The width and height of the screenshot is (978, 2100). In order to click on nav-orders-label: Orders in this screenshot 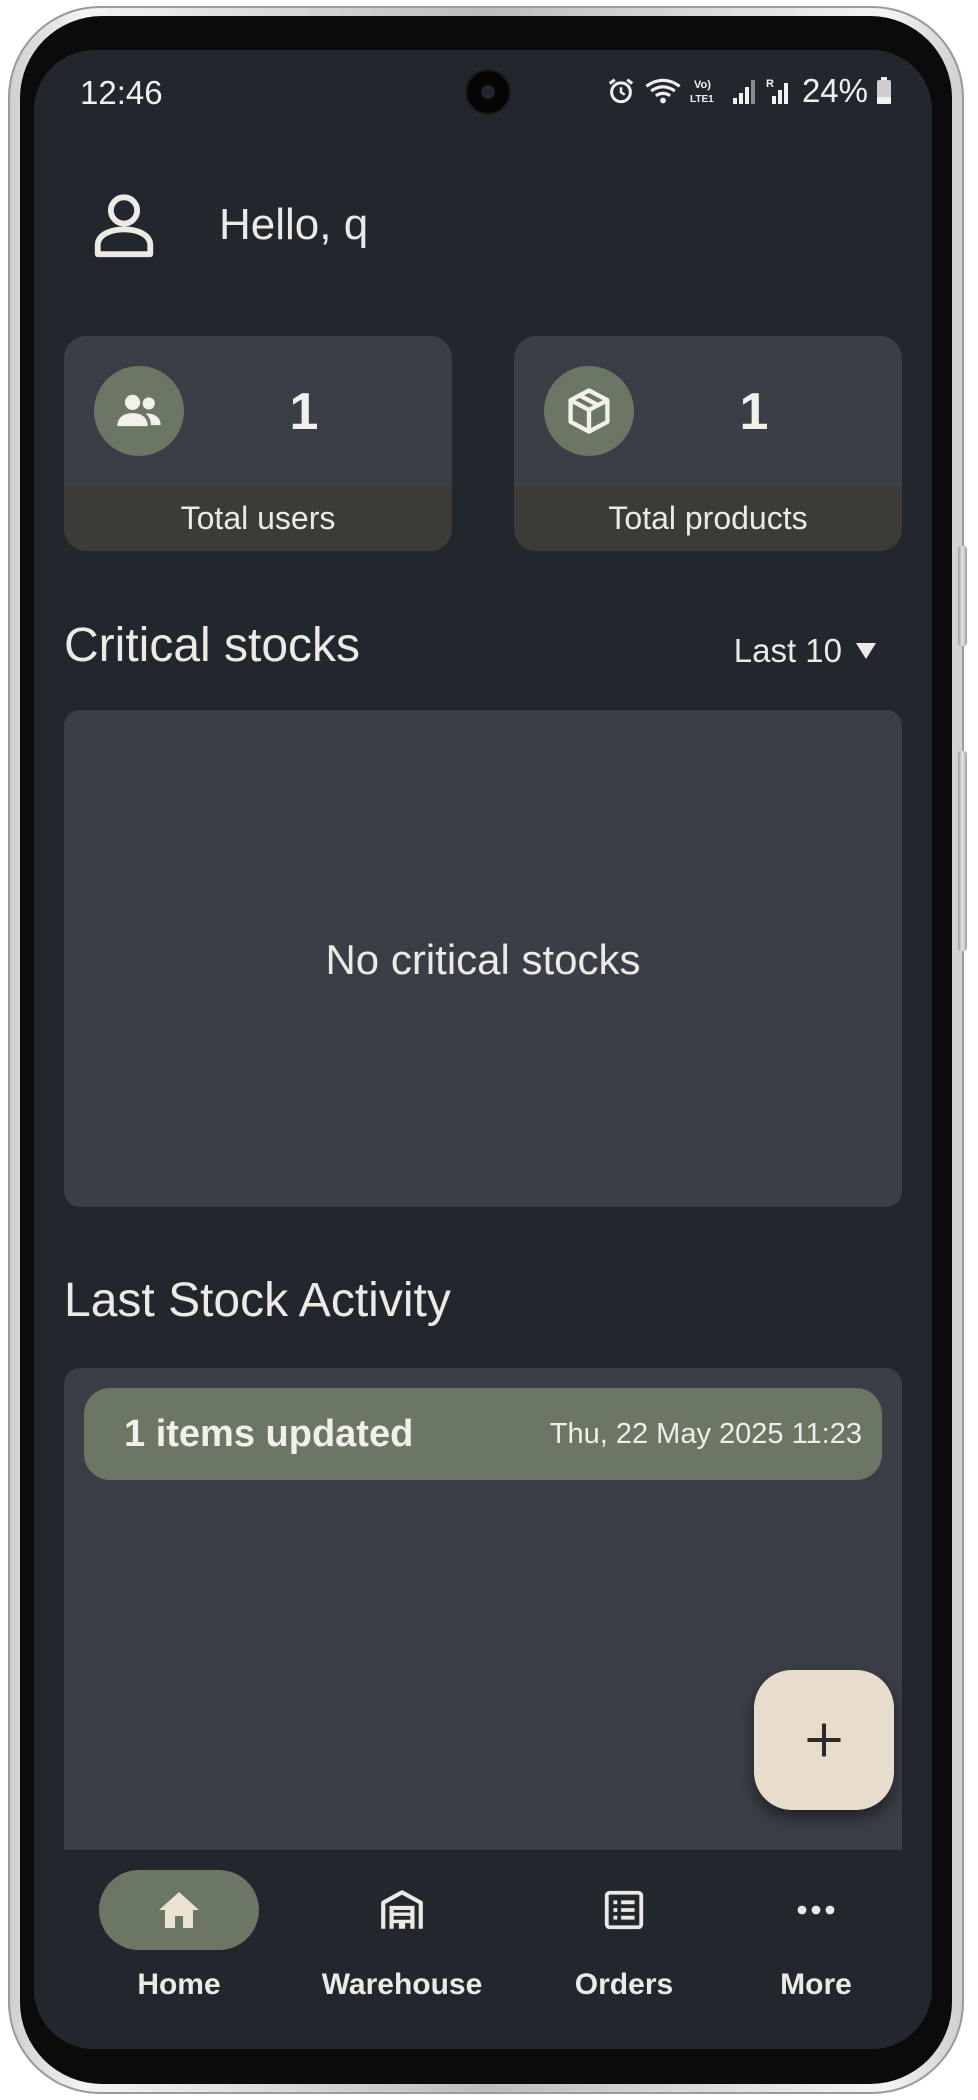, I will do `click(624, 1984)`.